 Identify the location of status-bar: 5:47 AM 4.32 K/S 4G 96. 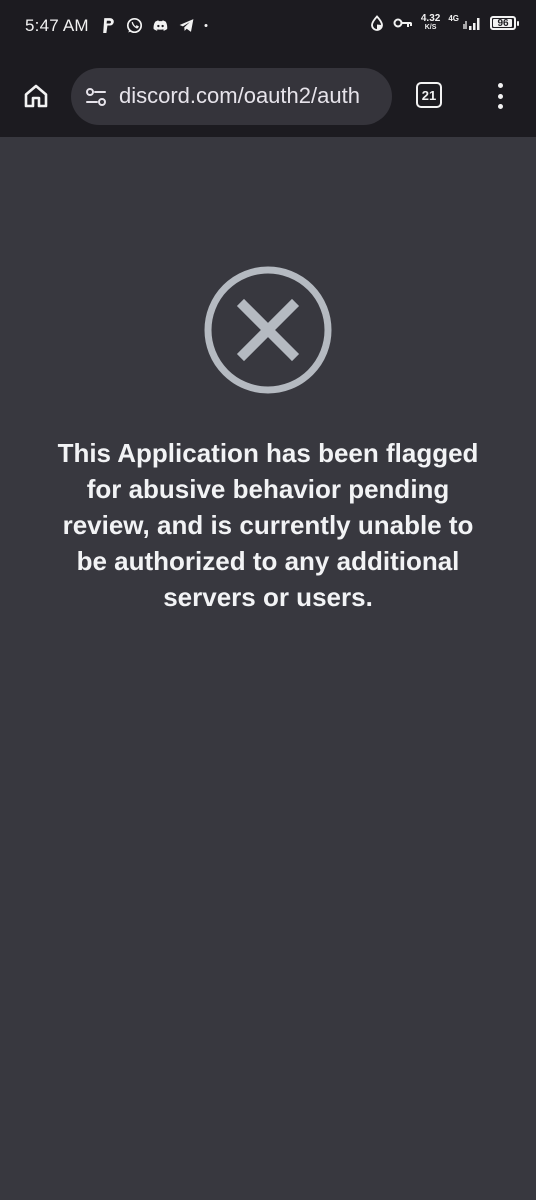
(268, 28).